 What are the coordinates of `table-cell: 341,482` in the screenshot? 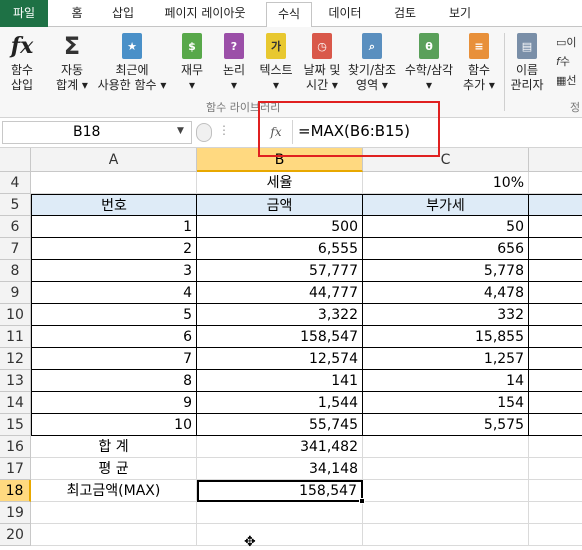 It's located at (280, 447).